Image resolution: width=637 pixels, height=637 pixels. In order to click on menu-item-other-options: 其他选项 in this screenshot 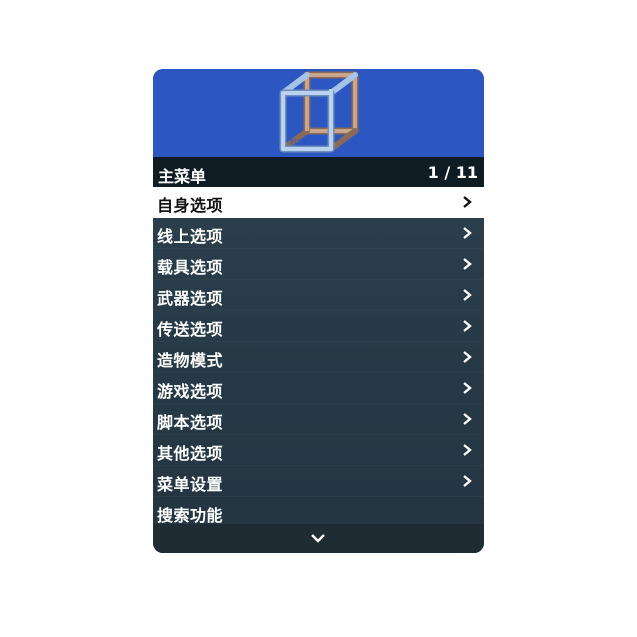, I will do `click(318, 450)`.